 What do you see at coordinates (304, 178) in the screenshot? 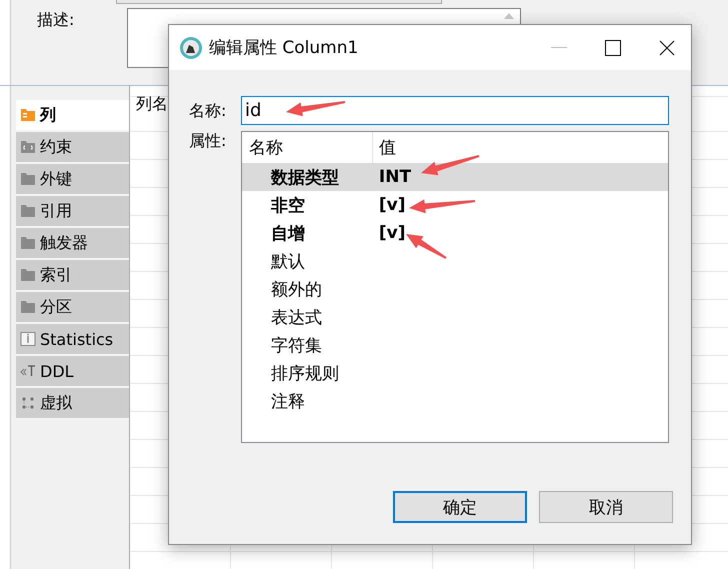
I see `property-name: 数据类型` at bounding box center [304, 178].